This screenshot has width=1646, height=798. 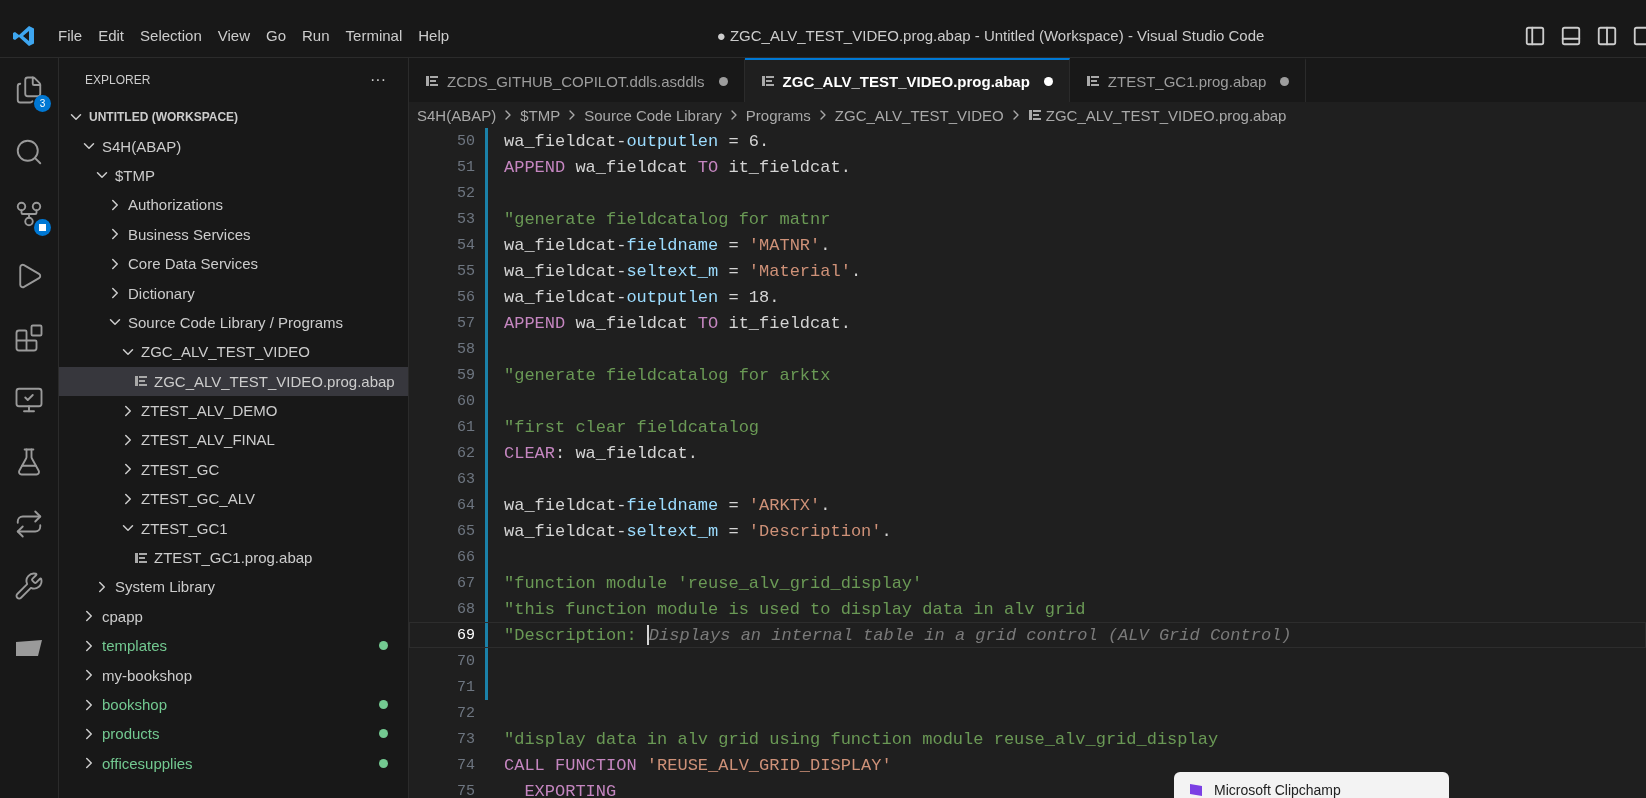 I want to click on tree-folder-entry: ZTEST_ALV_FINAL, so click(x=233, y=440).